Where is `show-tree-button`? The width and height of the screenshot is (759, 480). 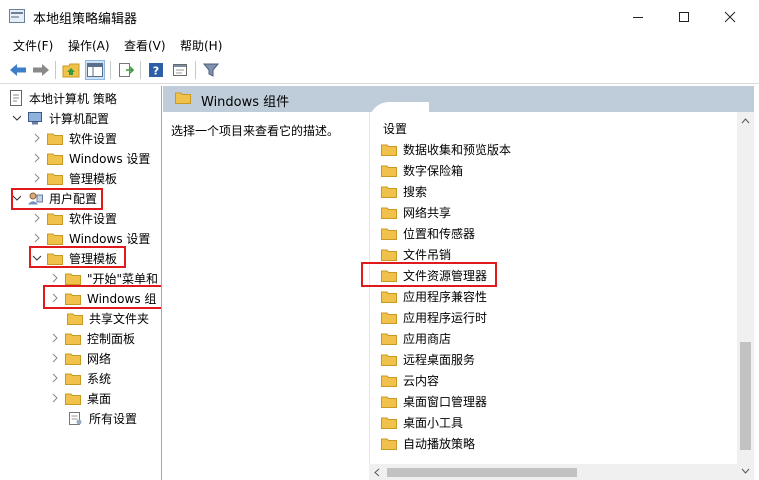
show-tree-button is located at coordinates (95, 70).